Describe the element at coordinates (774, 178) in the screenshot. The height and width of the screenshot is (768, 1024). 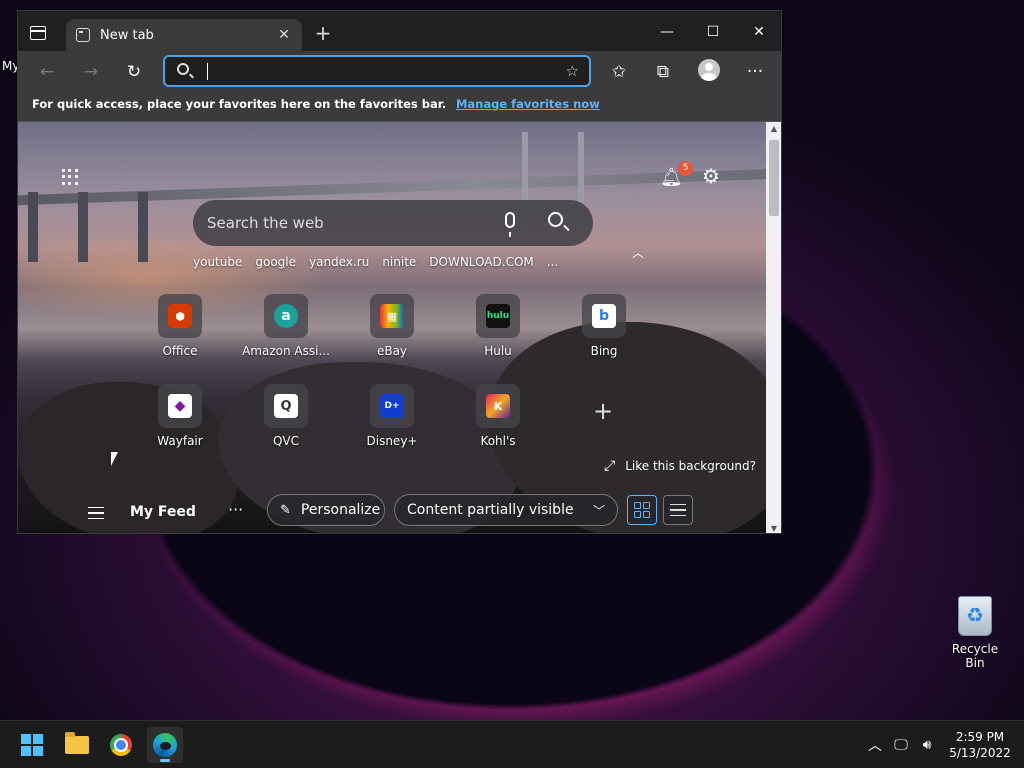
I see `scrollbar-thumb` at that location.